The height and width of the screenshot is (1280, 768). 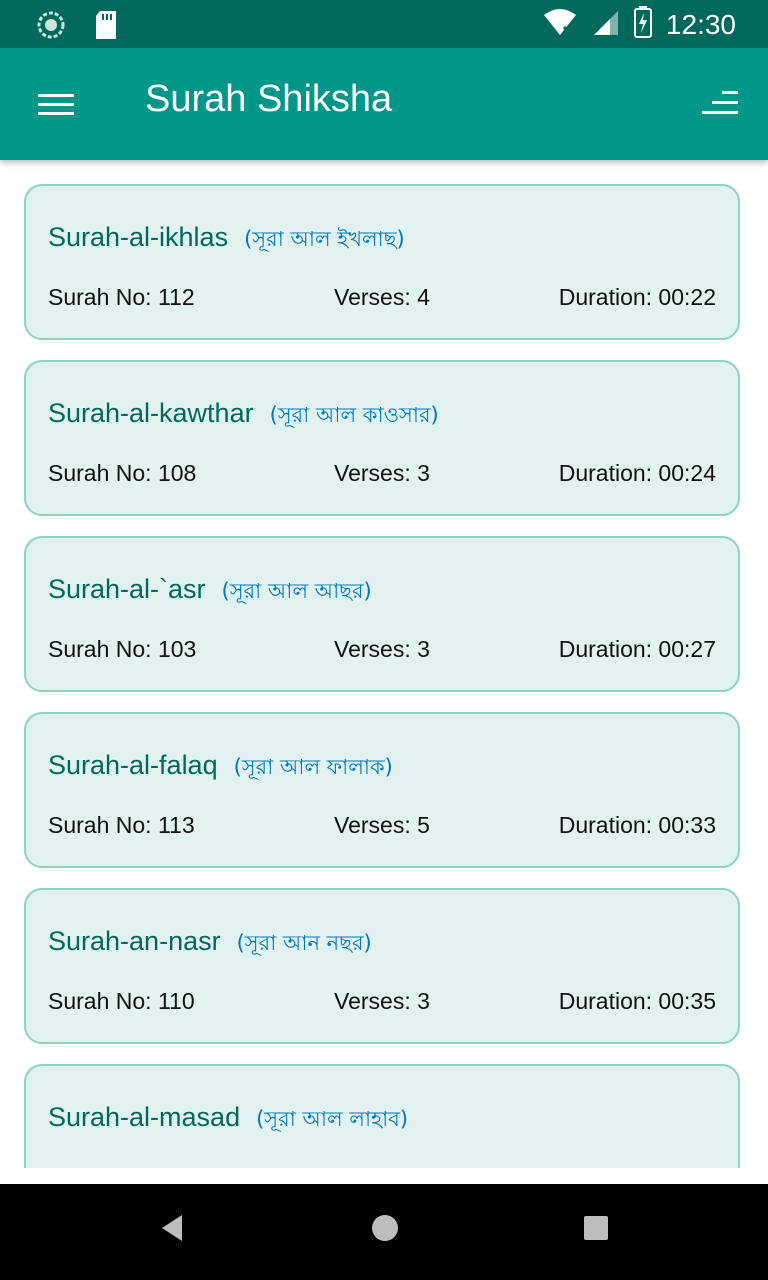 I want to click on surah-duration: Duration: 00:27, so click(x=637, y=649).